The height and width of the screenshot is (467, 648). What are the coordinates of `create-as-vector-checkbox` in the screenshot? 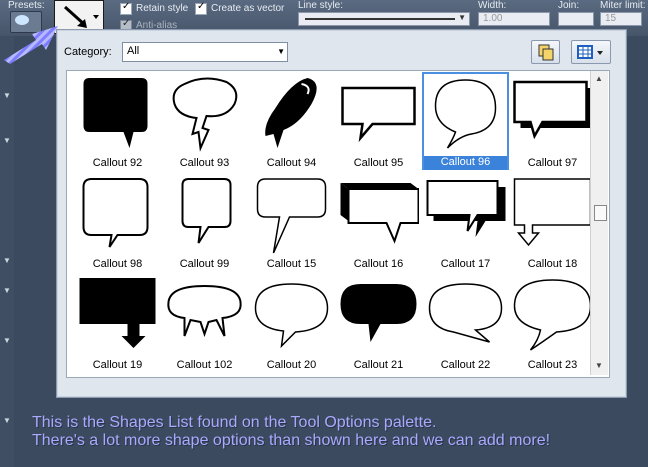 It's located at (201, 8).